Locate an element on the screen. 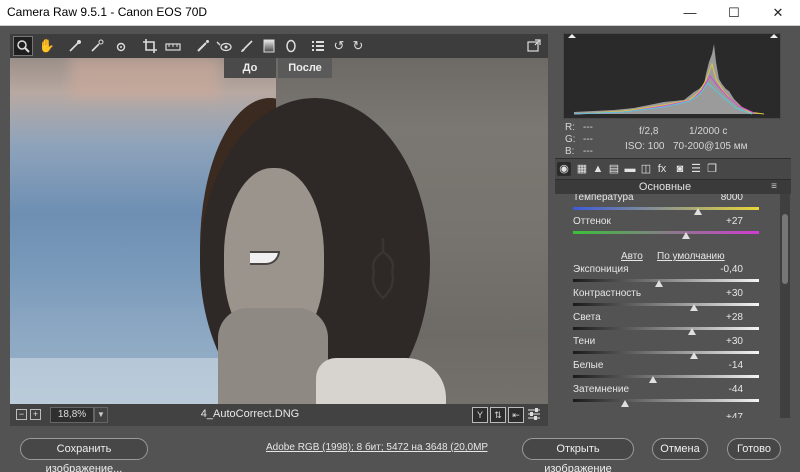 Image resolution: width=800 pixels, height=472 pixels. spot-removal-icon is located at coordinates (203, 46).